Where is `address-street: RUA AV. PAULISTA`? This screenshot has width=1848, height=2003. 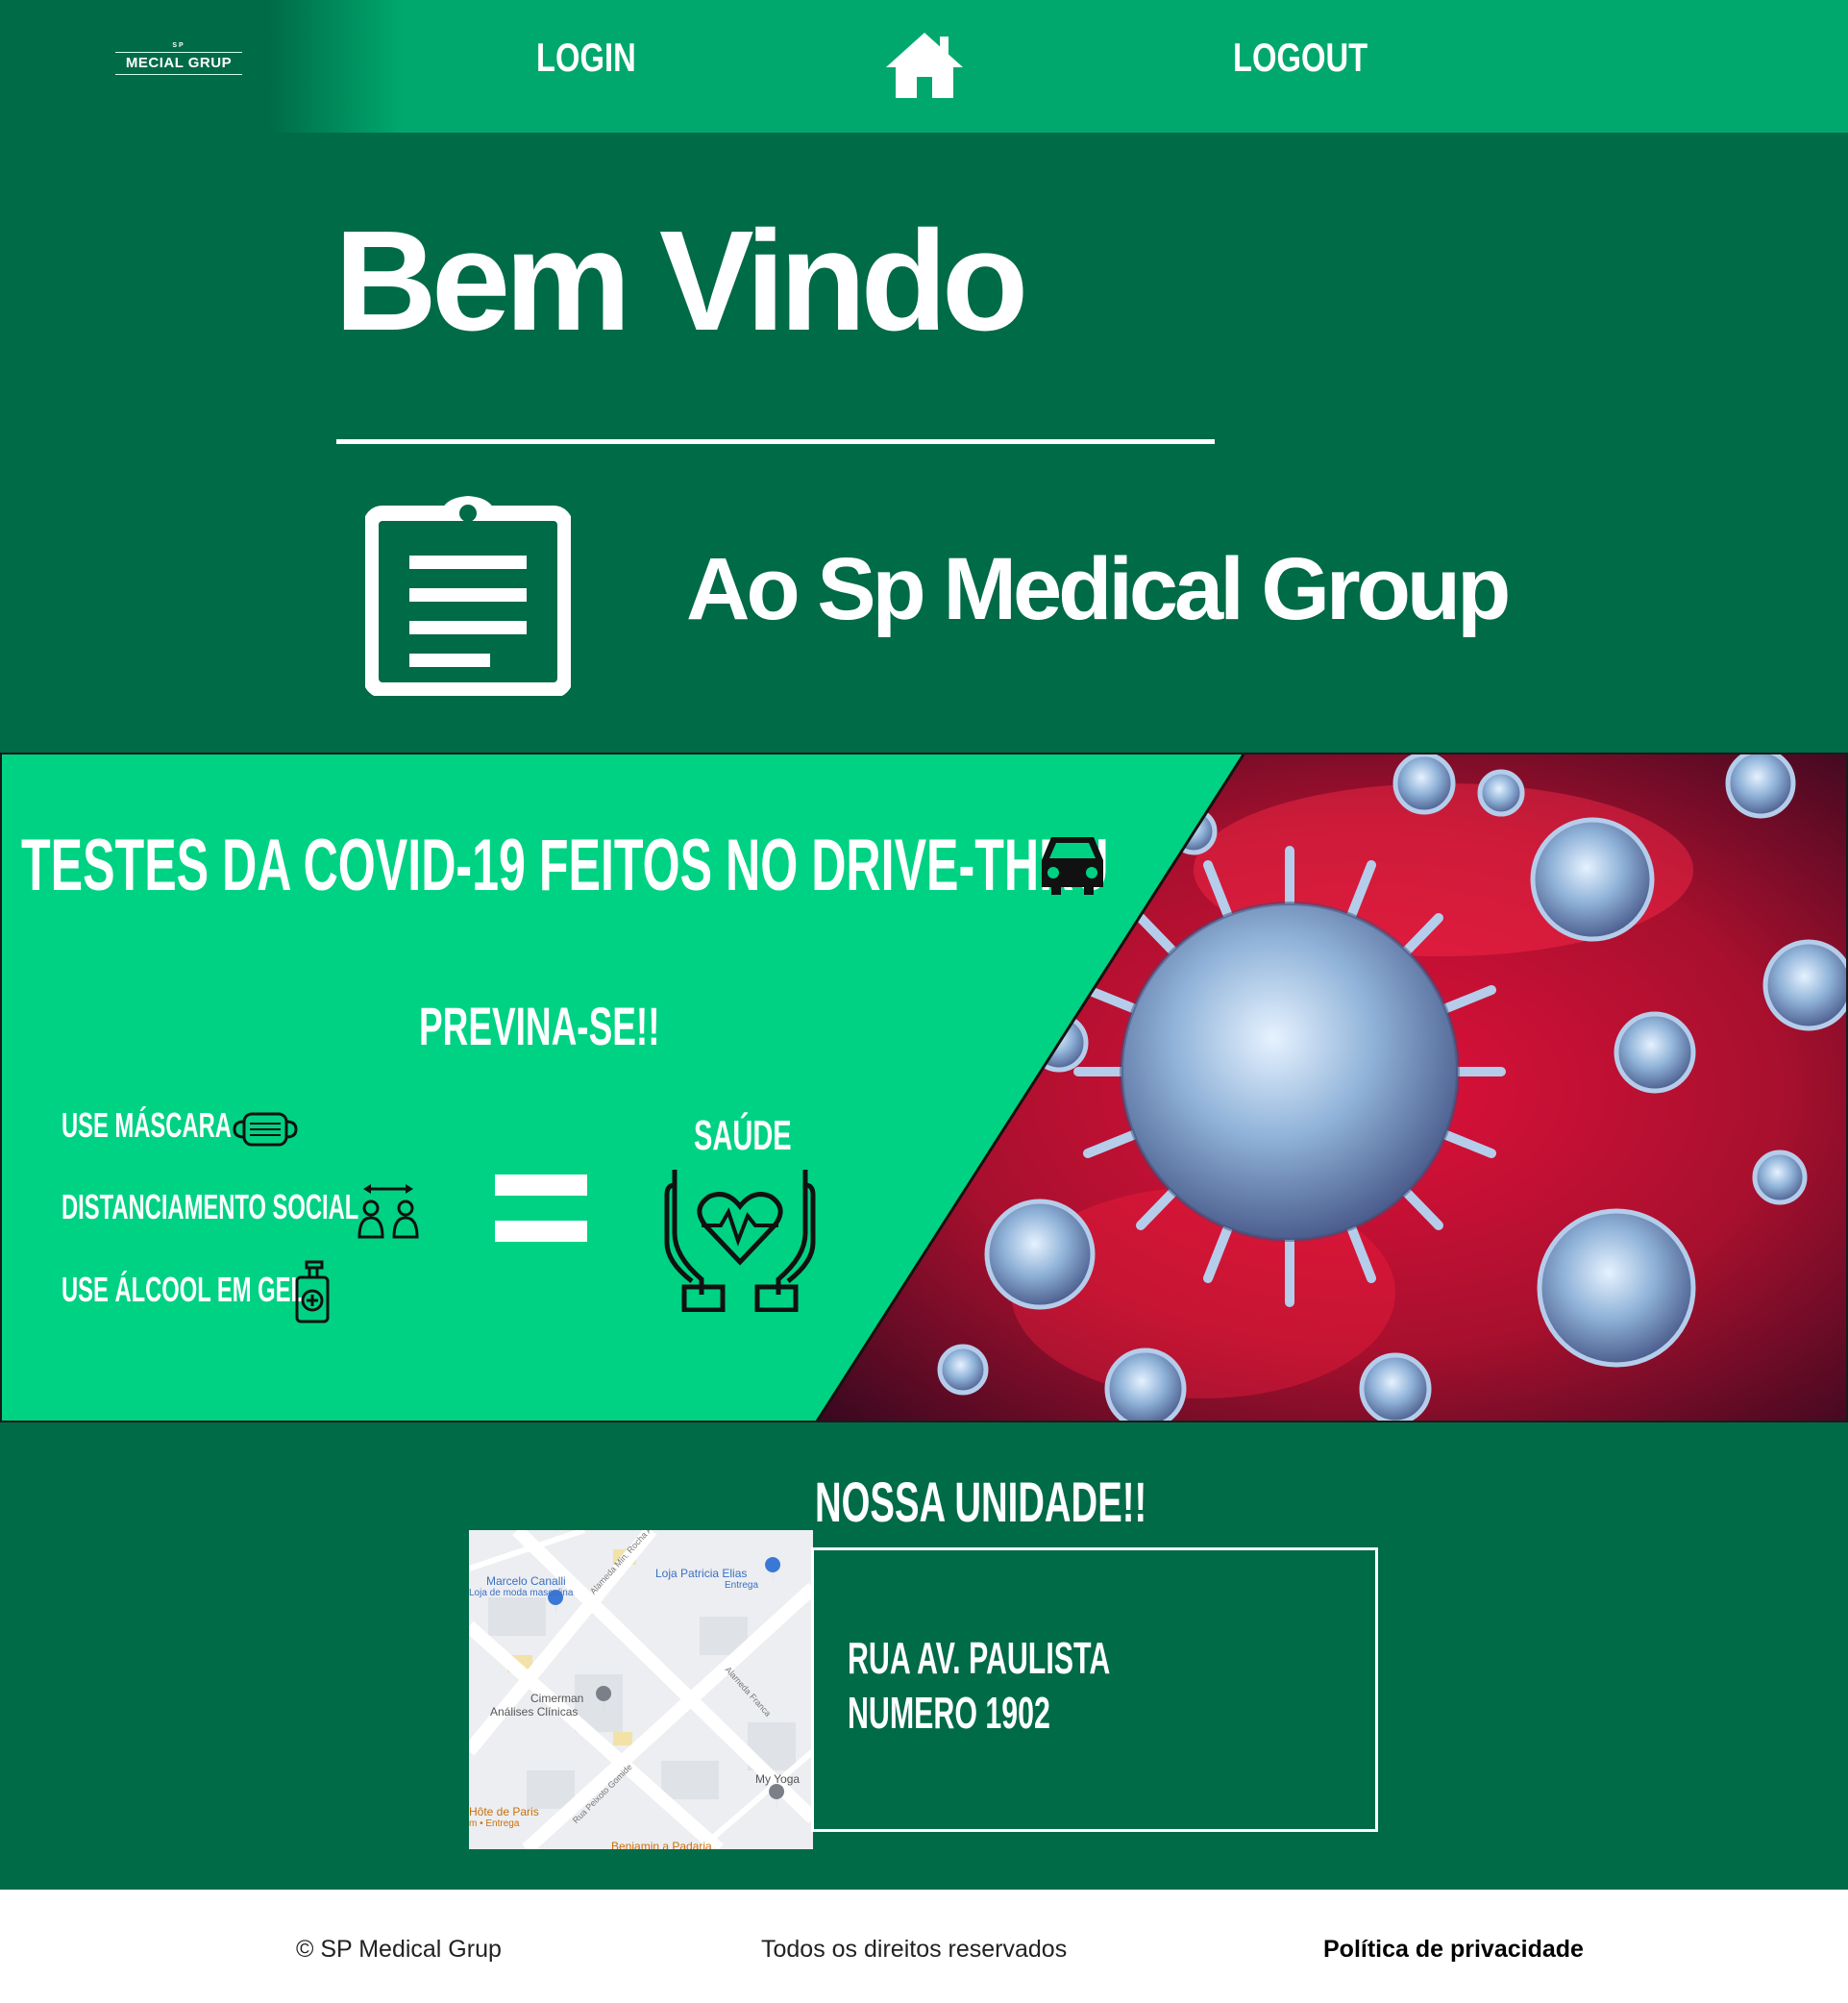 address-street: RUA AV. PAULISTA is located at coordinates (979, 1658).